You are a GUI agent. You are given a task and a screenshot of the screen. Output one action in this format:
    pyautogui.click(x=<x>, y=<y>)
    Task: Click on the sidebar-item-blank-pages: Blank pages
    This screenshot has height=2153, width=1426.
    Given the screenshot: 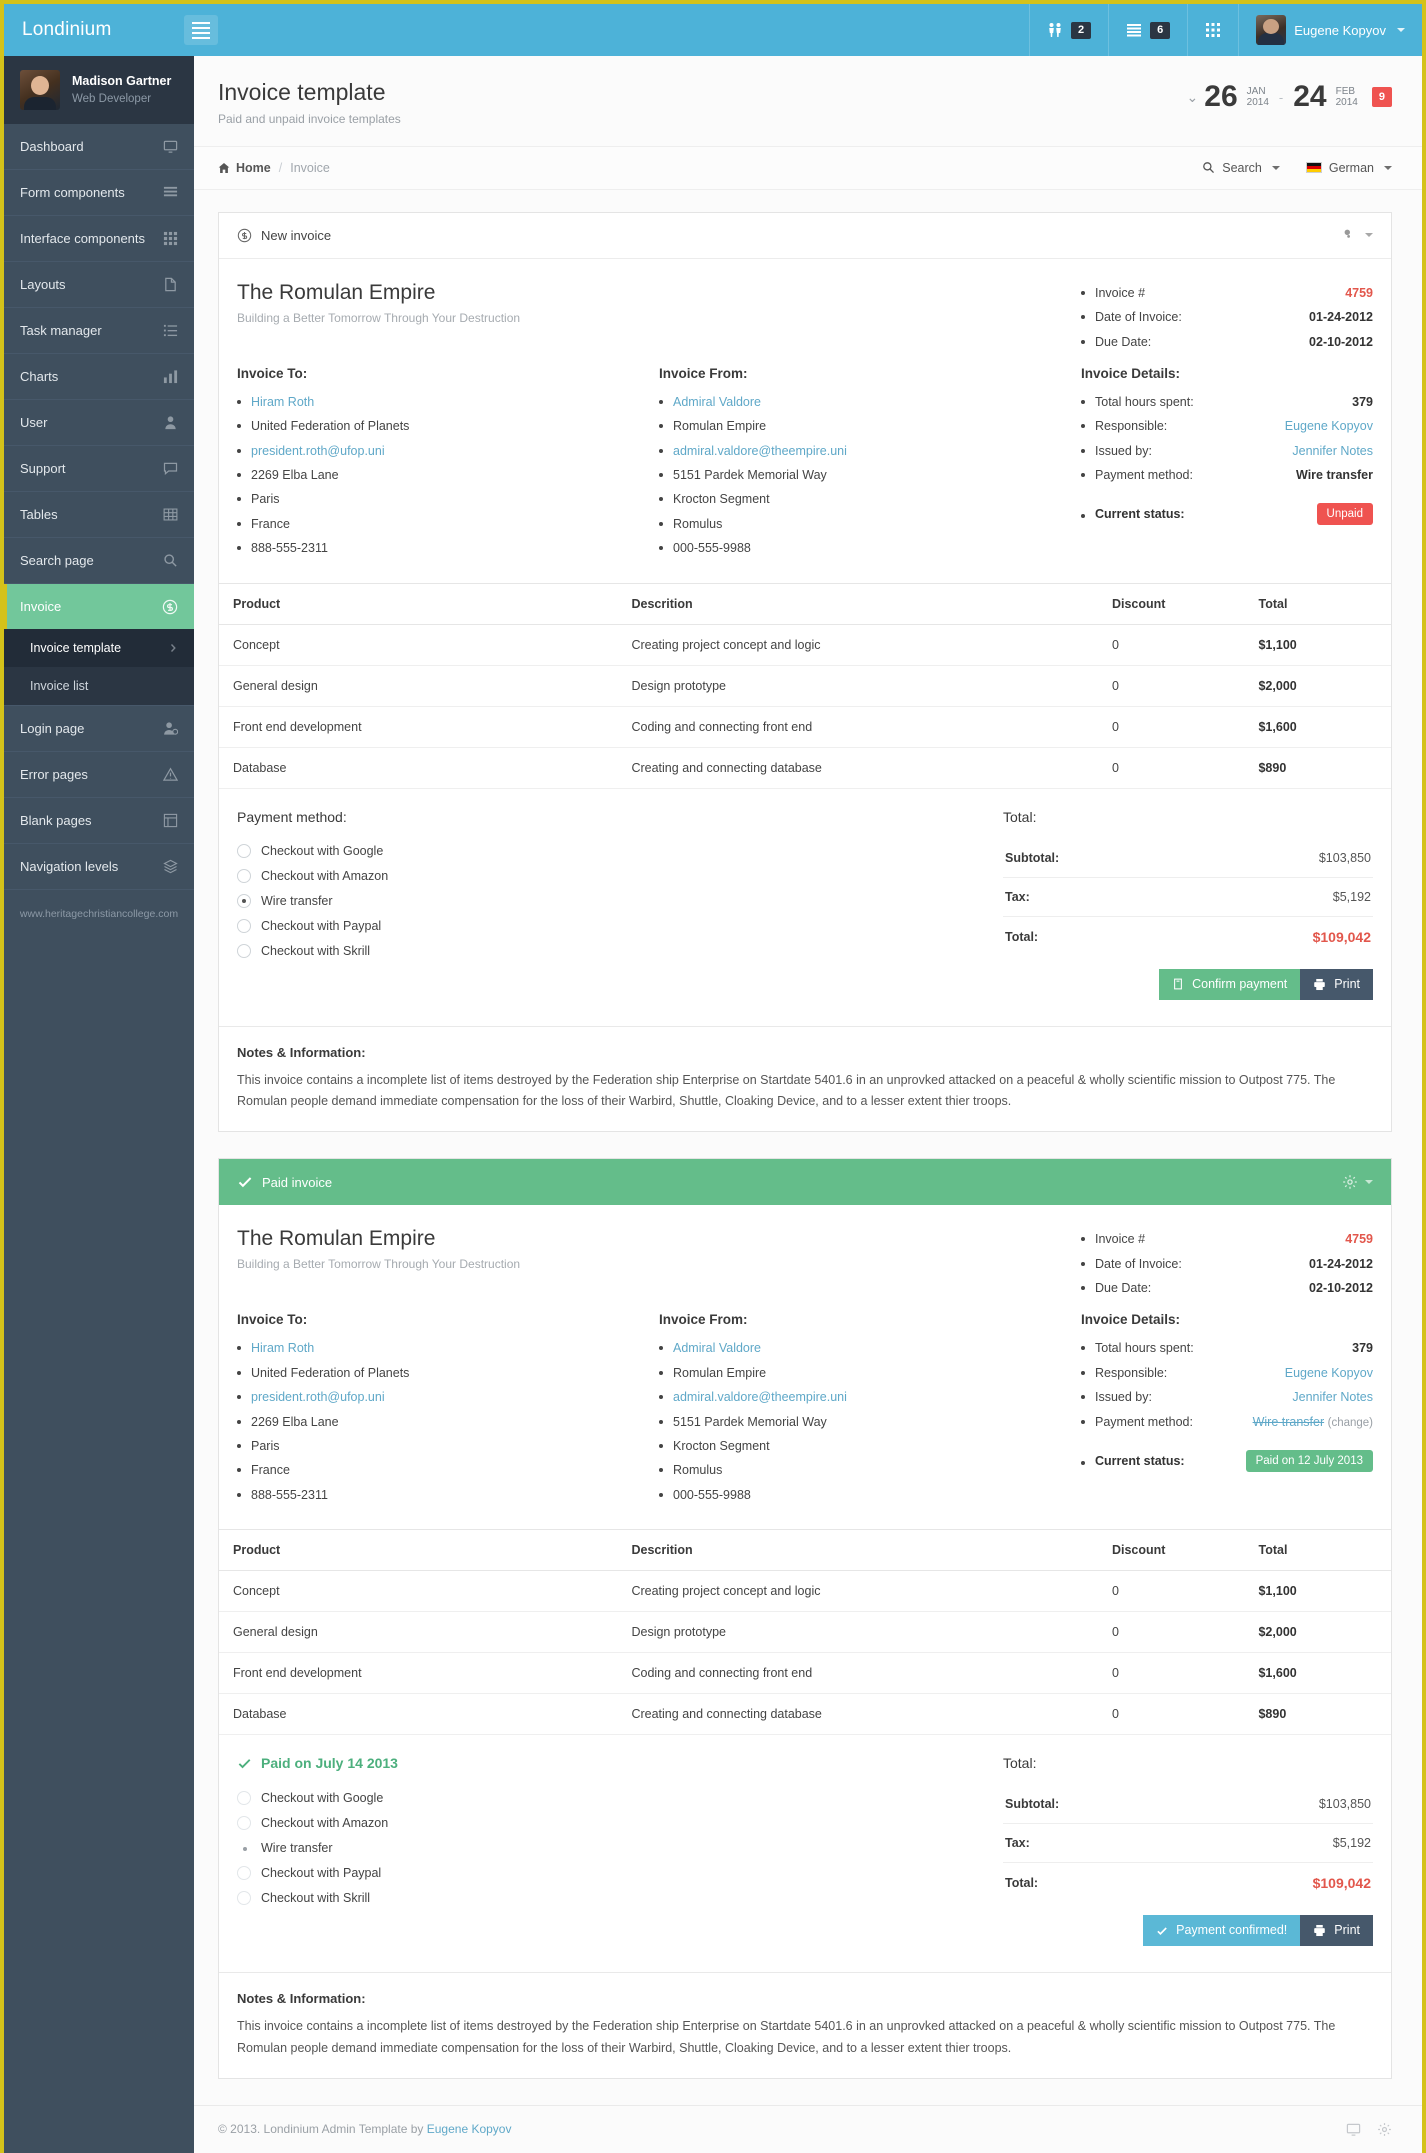 What is the action you would take?
    pyautogui.click(x=99, y=821)
    